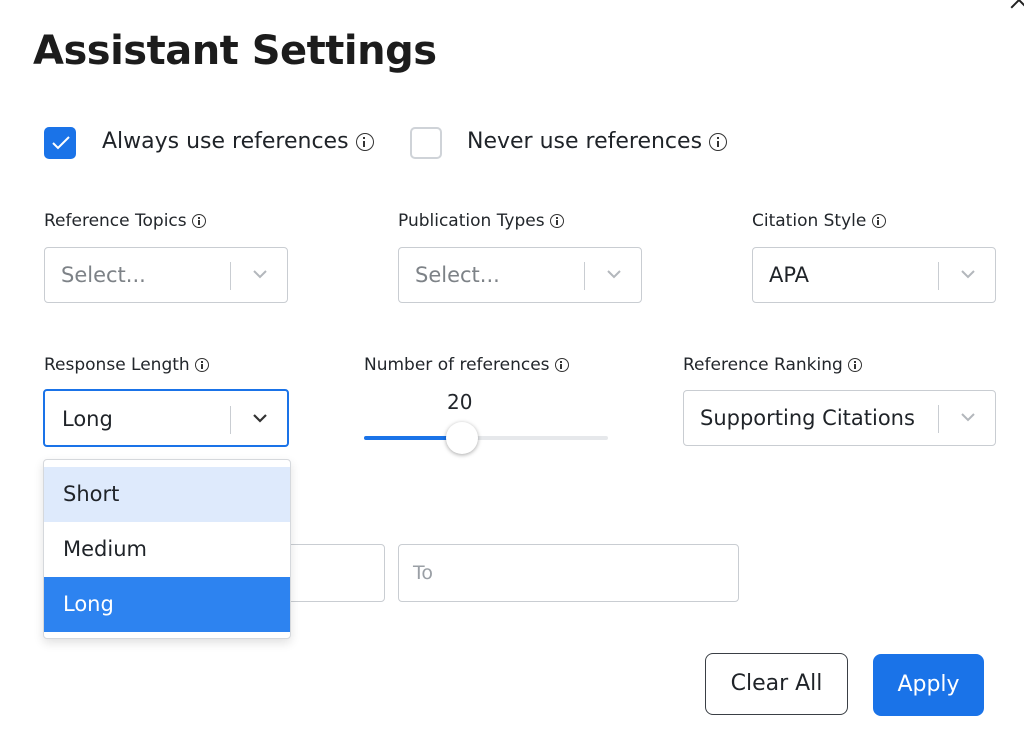 Image resolution: width=1024 pixels, height=742 pixels. What do you see at coordinates (773, 365) in the screenshot?
I see `reference-ranking-label: Reference Ranking` at bounding box center [773, 365].